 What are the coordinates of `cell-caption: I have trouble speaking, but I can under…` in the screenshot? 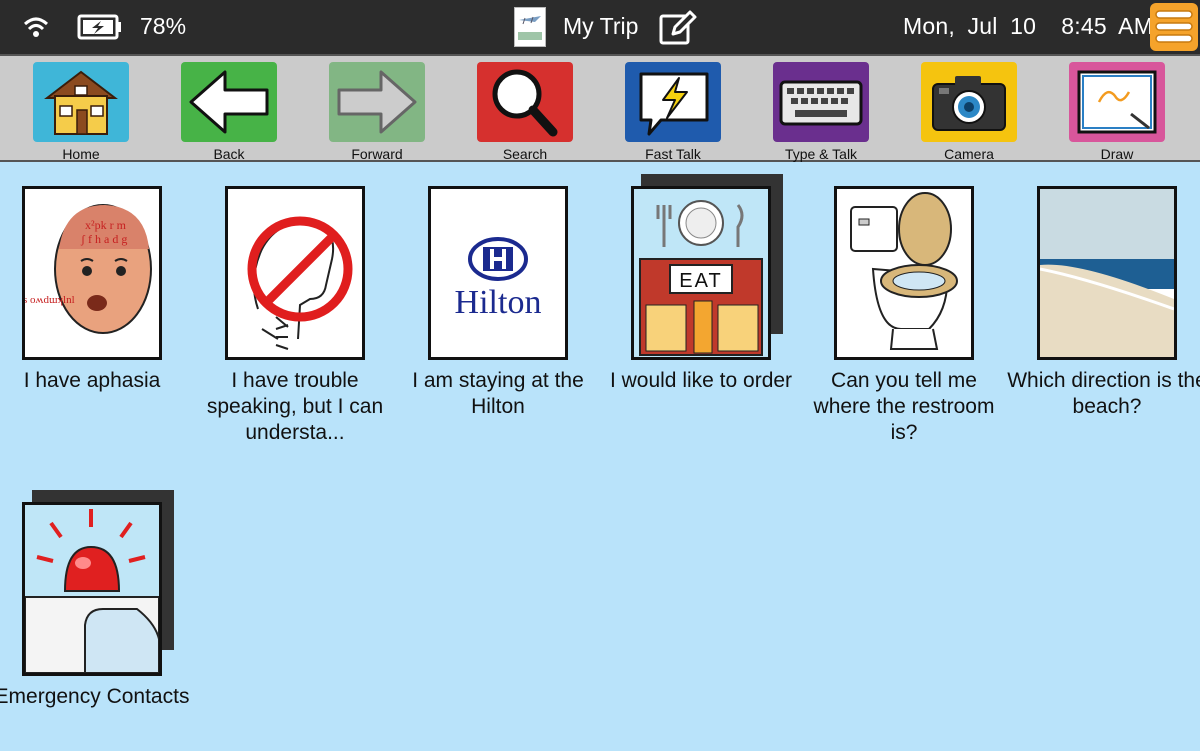 It's located at (295, 406).